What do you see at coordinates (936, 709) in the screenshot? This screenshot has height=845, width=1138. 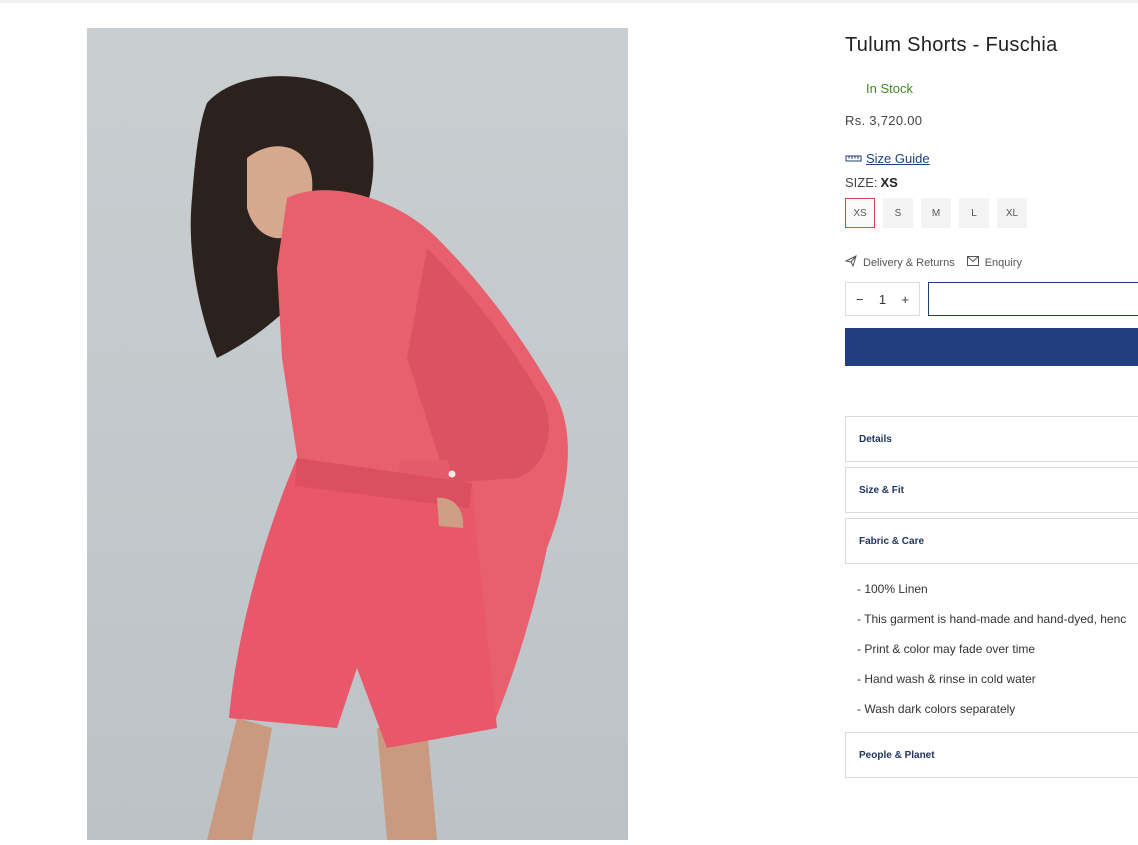 I see `care-item: - Wash dark colors separately` at bounding box center [936, 709].